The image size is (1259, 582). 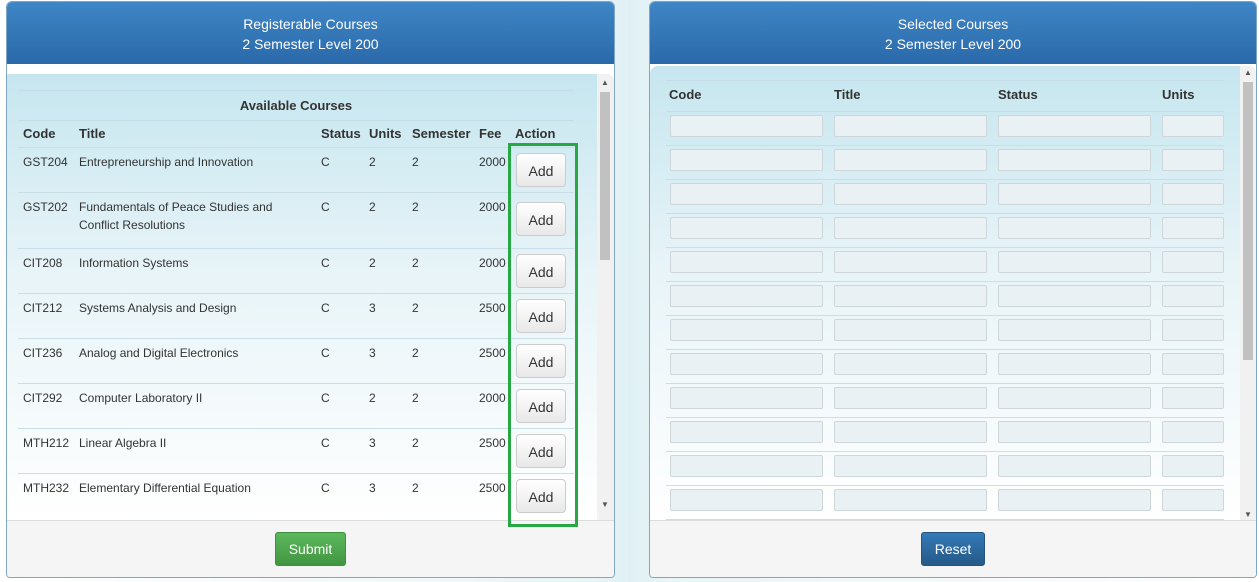 I want to click on reset-button: Reset, so click(x=953, y=549).